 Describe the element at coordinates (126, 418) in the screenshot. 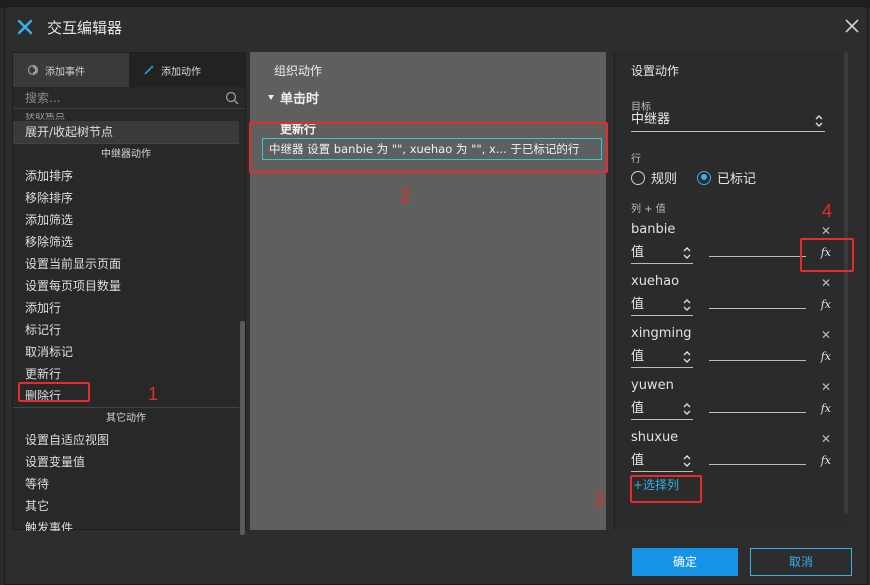

I see `section-other-actions: 其它动作` at that location.